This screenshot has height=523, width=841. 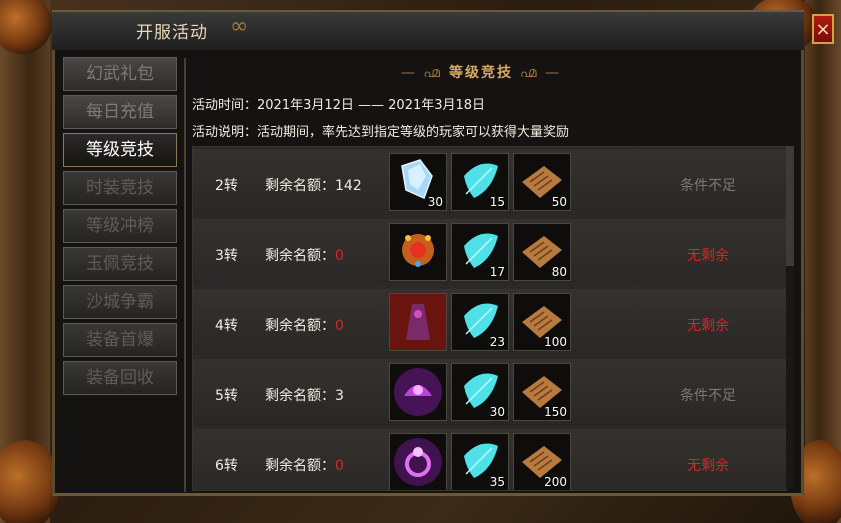 What do you see at coordinates (480, 252) in the screenshot?
I see `reward-slot: 17` at bounding box center [480, 252].